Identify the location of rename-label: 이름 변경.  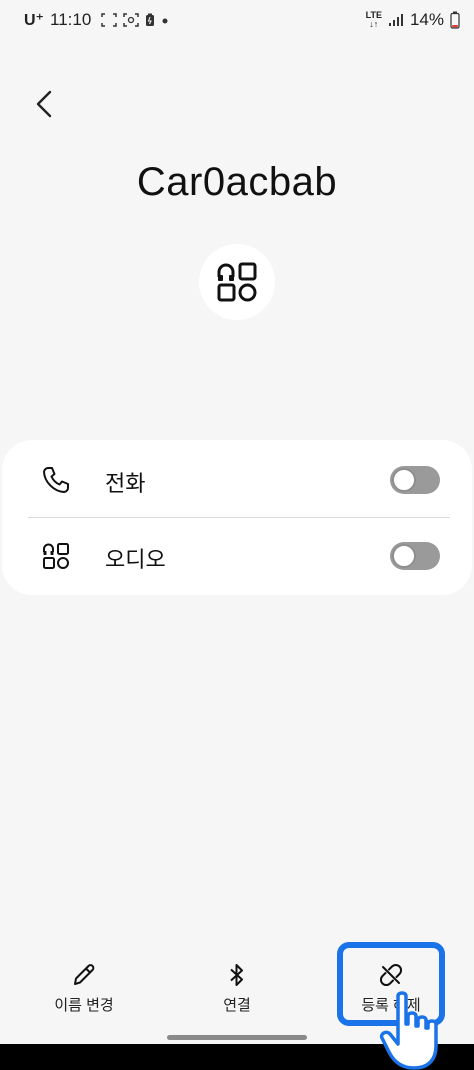
(84, 1005).